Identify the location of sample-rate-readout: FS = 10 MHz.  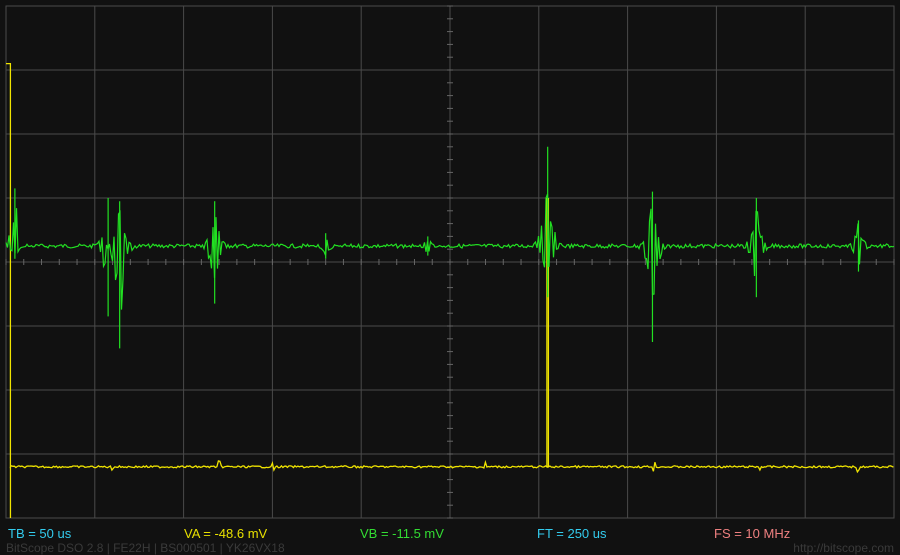
(752, 533).